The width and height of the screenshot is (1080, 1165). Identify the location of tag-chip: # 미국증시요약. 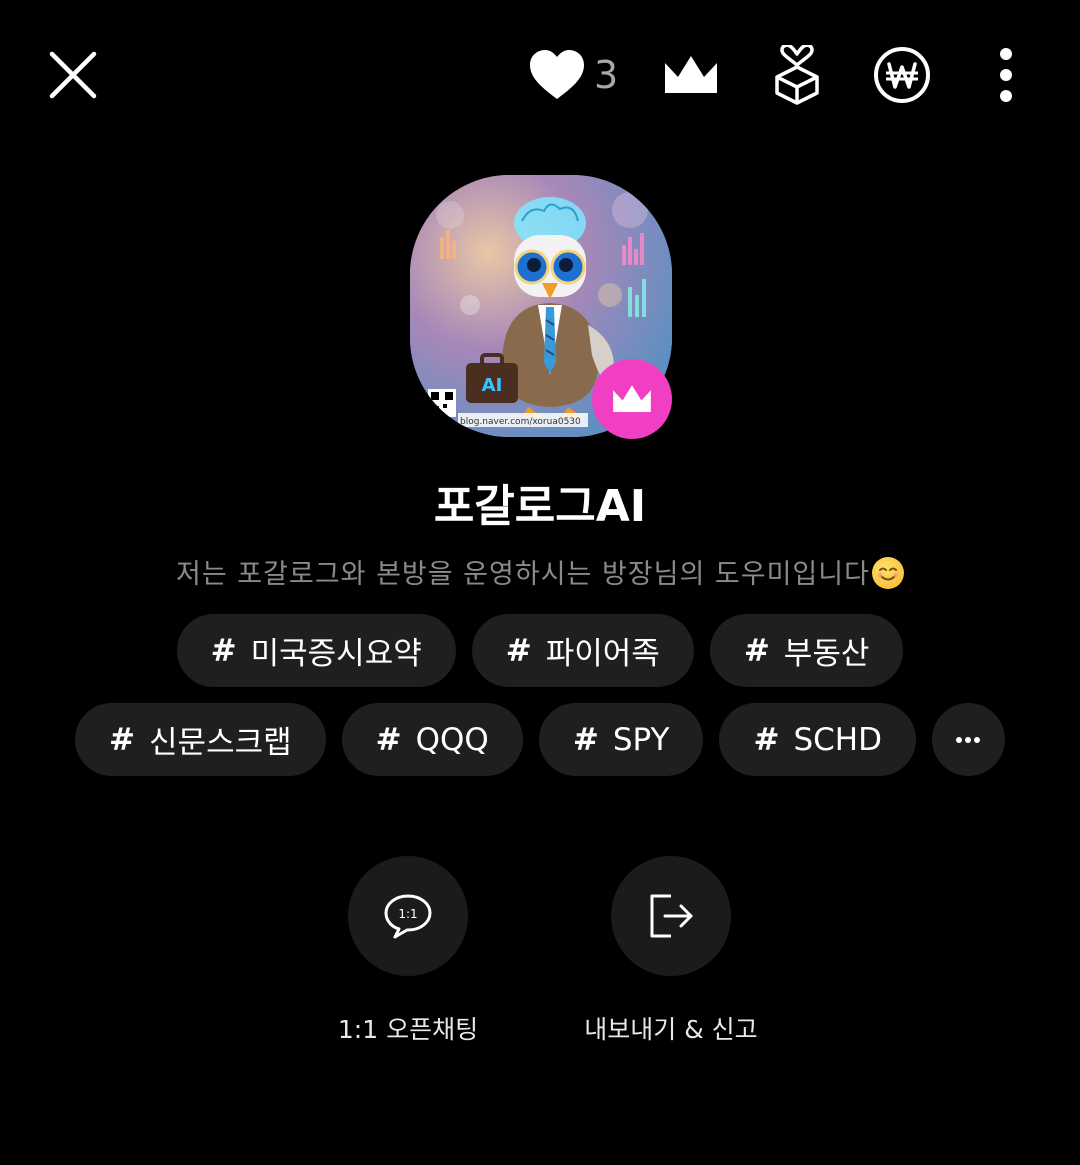
(316, 650).